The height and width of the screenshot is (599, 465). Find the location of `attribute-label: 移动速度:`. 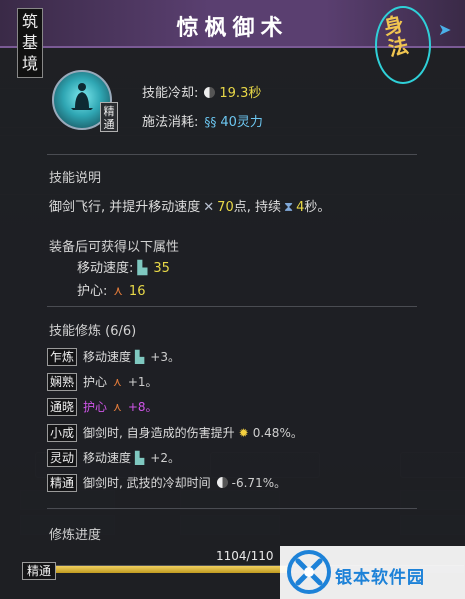

attribute-label: 移动速度: is located at coordinates (105, 268).